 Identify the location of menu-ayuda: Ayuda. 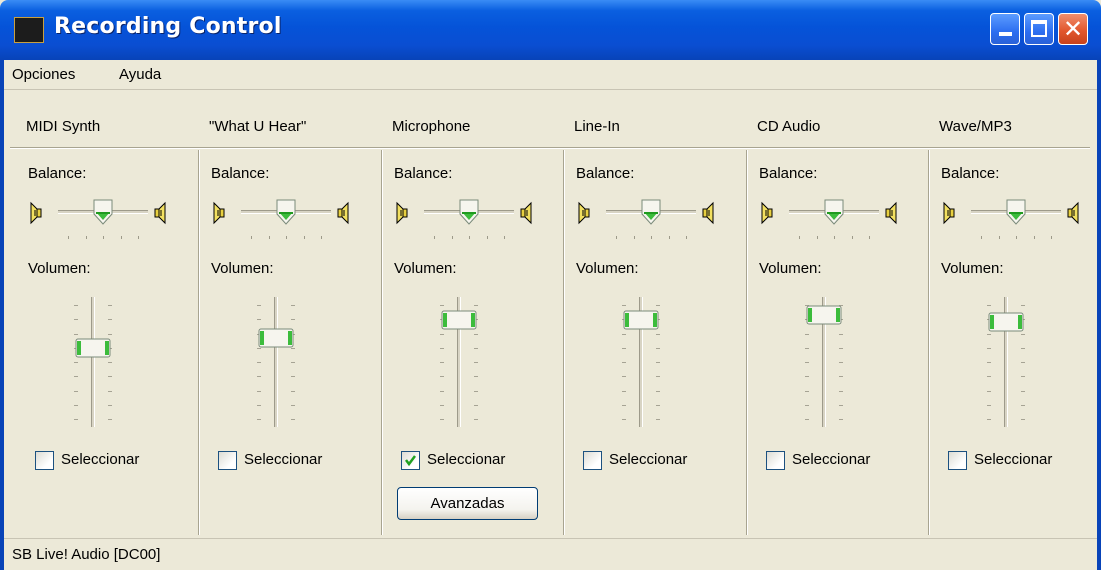
(140, 74).